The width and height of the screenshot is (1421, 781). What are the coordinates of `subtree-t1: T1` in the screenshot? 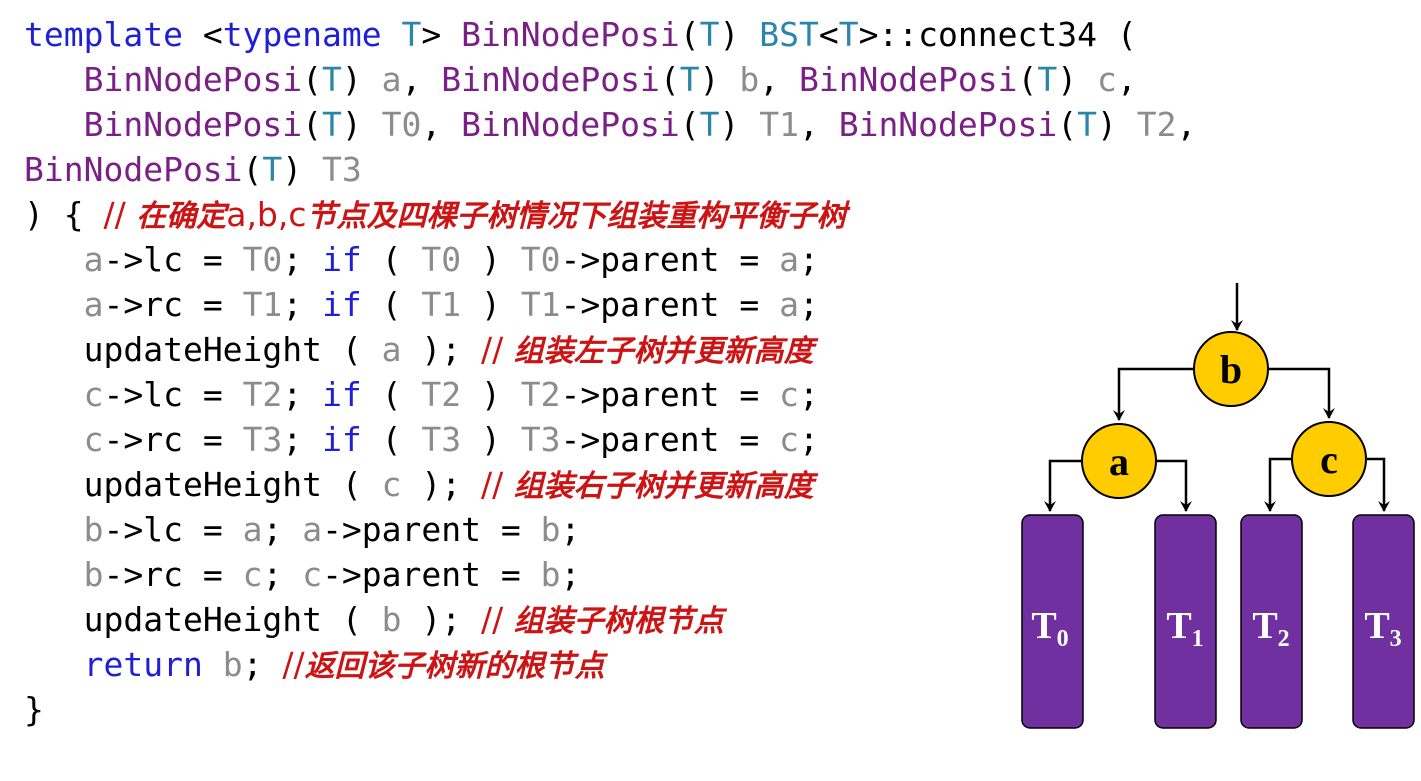 It's located at (1185, 621).